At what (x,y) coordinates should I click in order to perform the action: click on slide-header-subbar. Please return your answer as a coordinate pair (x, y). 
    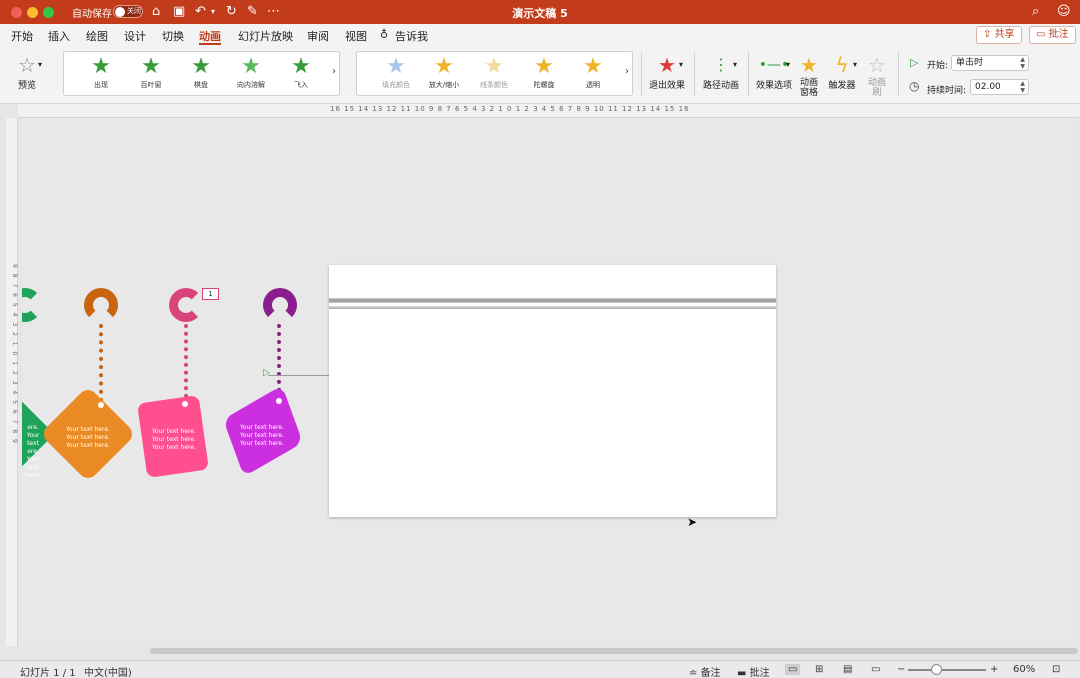
    Looking at the image, I should click on (552, 307).